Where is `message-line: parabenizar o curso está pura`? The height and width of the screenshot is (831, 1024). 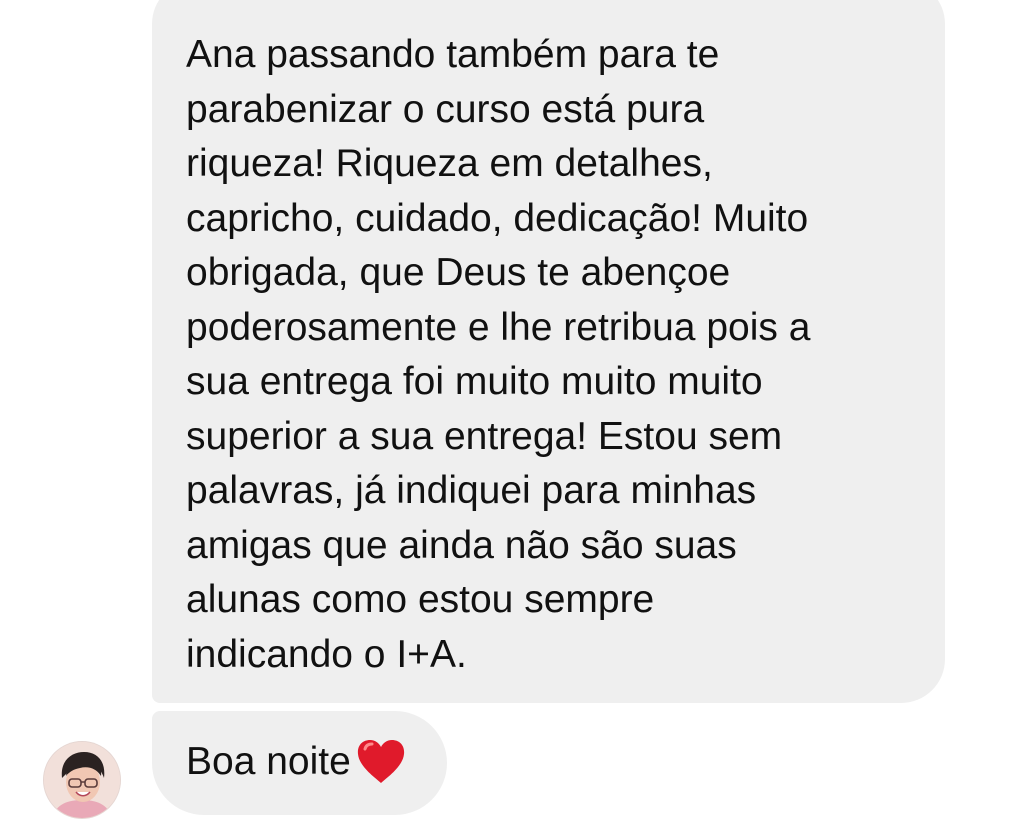
message-line: parabenizar o curso está pura is located at coordinates (445, 109).